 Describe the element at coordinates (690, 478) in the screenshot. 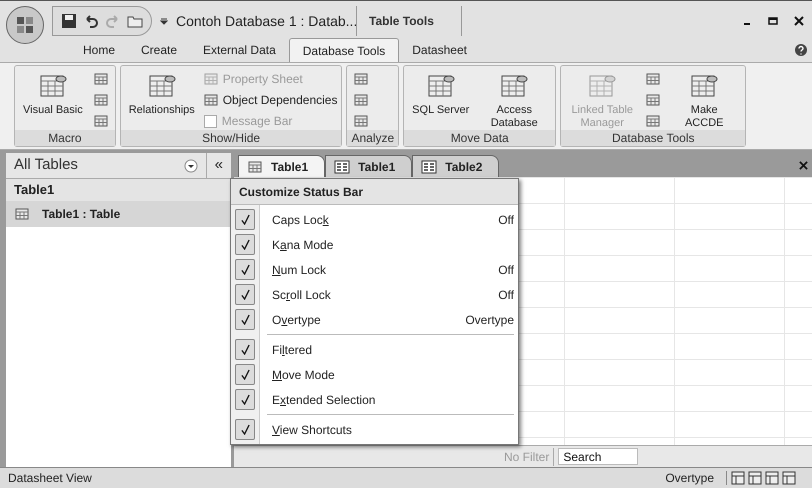

I see `mode-indicator: Overtype` at that location.